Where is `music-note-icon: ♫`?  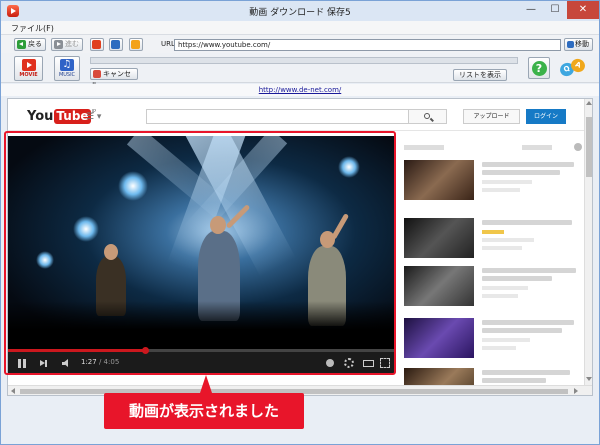
music-note-icon: ♫ is located at coordinates (67, 65).